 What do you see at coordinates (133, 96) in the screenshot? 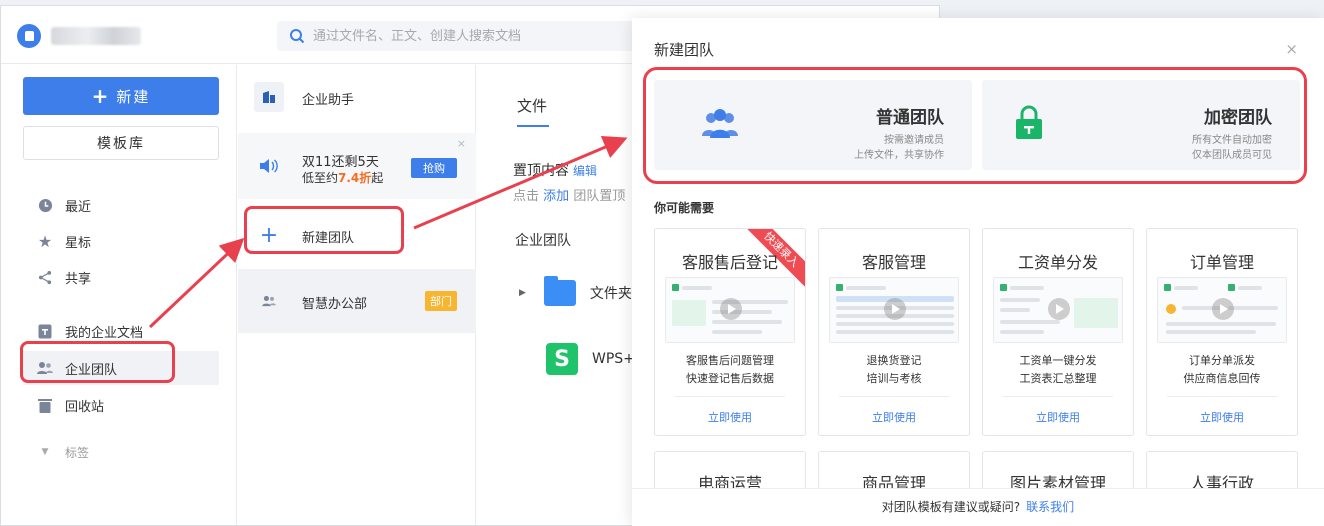
I see `new-button-label: 新建` at bounding box center [133, 96].